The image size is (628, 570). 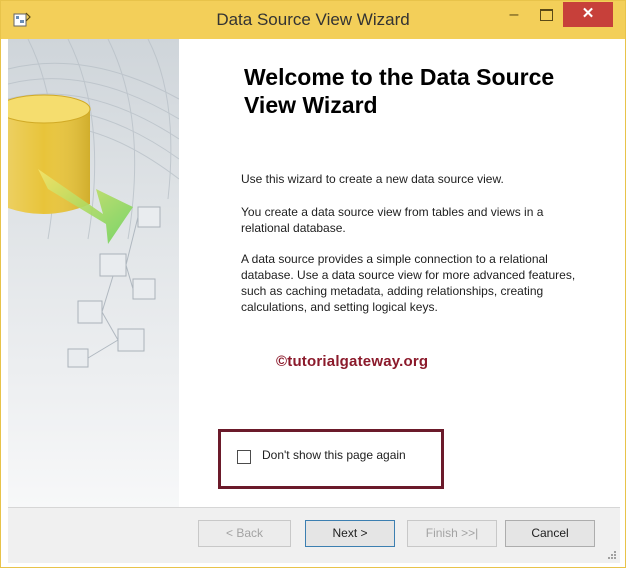 I want to click on back-button: < Back, so click(x=244, y=533).